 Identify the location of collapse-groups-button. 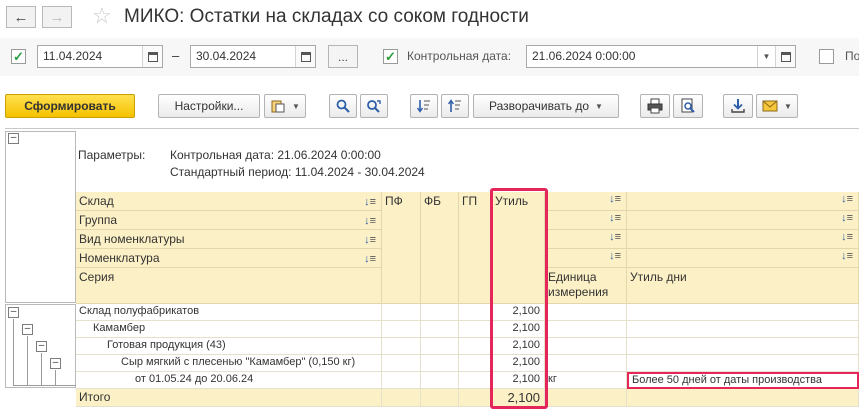
(424, 106).